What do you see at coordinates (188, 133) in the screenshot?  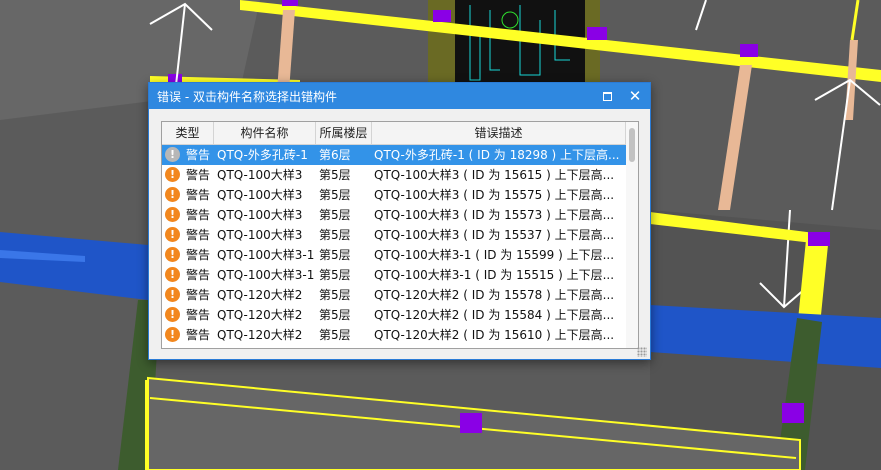 I see `column-header-type: 类型` at bounding box center [188, 133].